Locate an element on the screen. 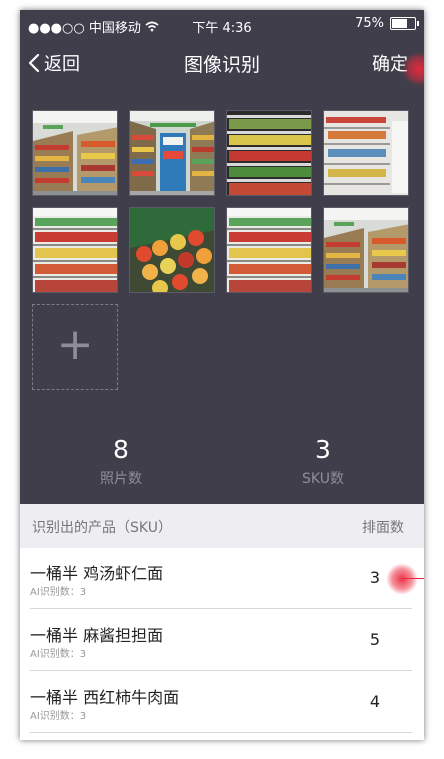  product-name: 一桶半 鸡汤虾仁面 is located at coordinates (97, 573).